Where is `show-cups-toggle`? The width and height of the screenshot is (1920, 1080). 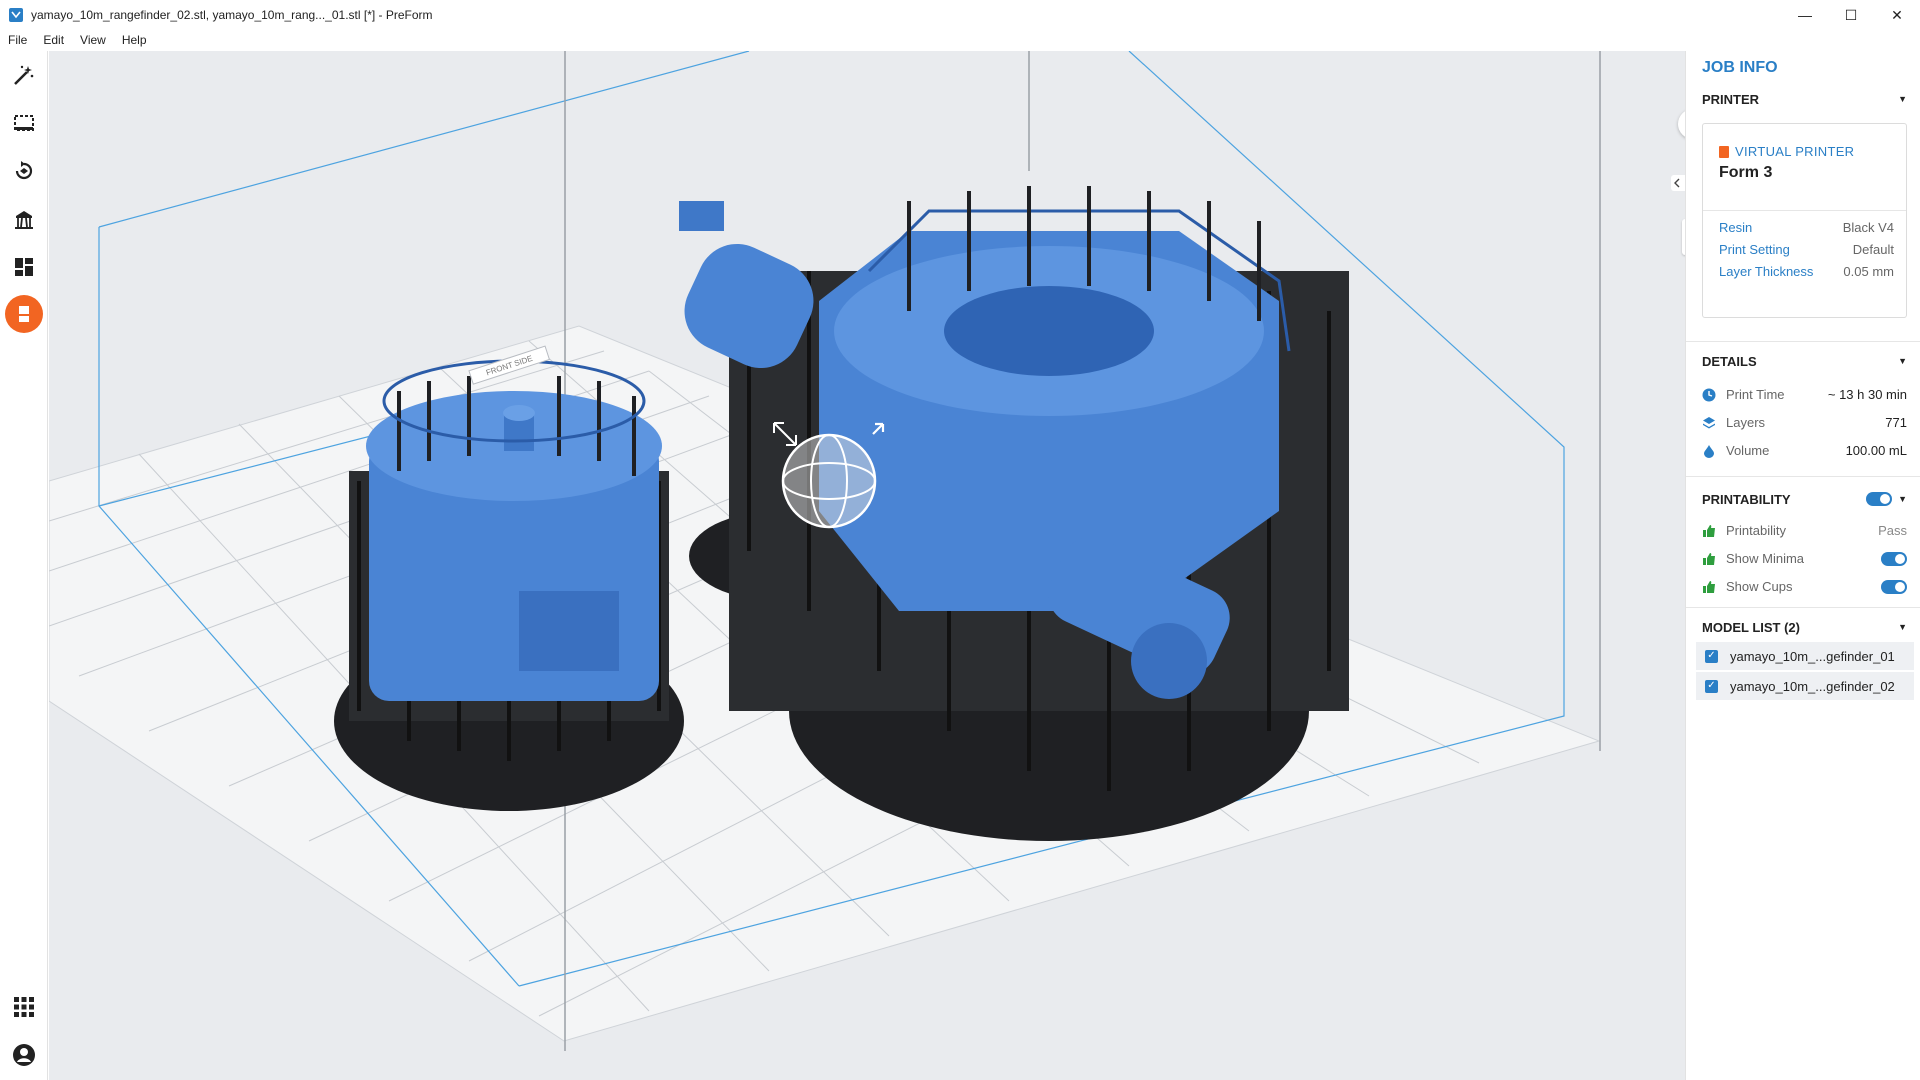 show-cups-toggle is located at coordinates (1894, 586).